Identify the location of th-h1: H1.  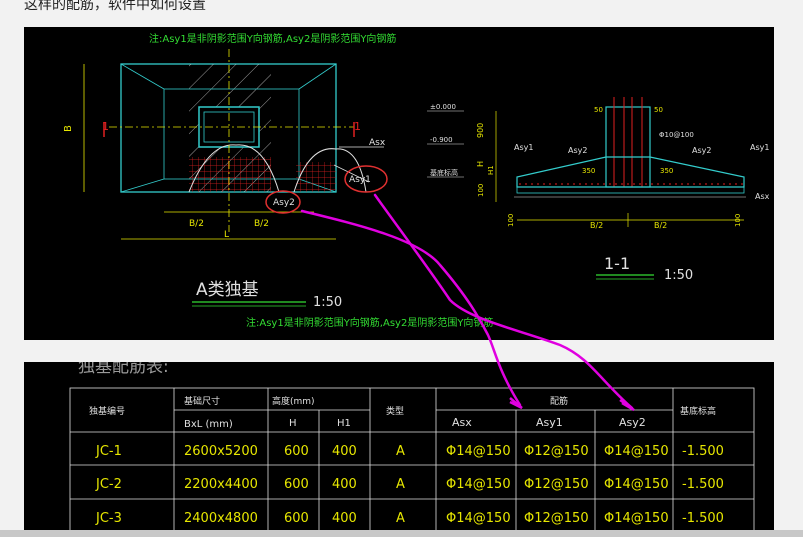
(344, 423).